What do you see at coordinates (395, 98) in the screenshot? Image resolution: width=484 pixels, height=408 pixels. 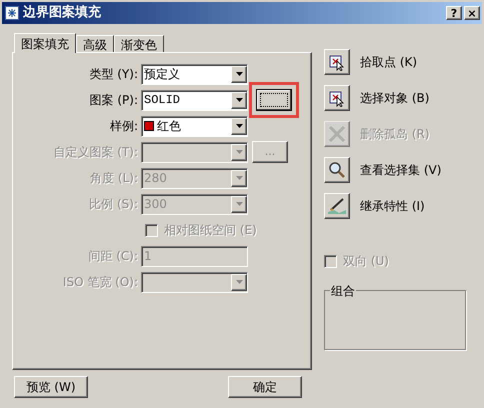 I see `action-label: 选择对象 (B)` at bounding box center [395, 98].